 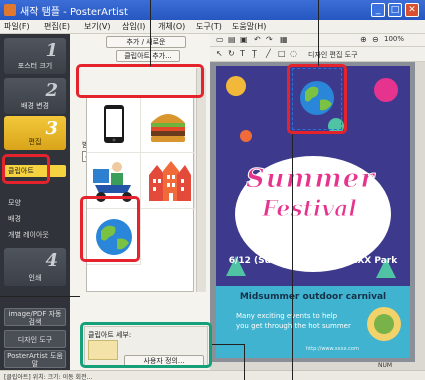 What do you see at coordinates (110, 229) in the screenshot?
I see `globe-clipart-highlight` at bounding box center [110, 229].